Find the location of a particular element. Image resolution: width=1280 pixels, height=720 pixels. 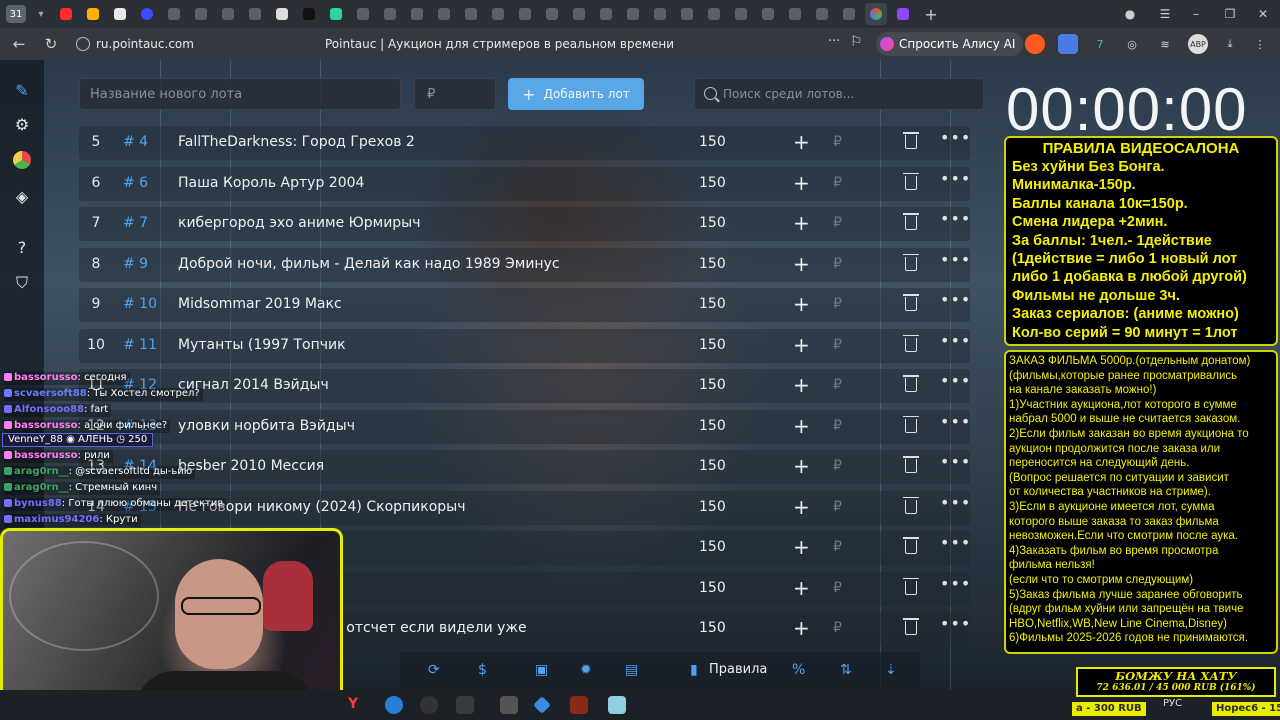

tab-chess is located at coordinates (120, 14).